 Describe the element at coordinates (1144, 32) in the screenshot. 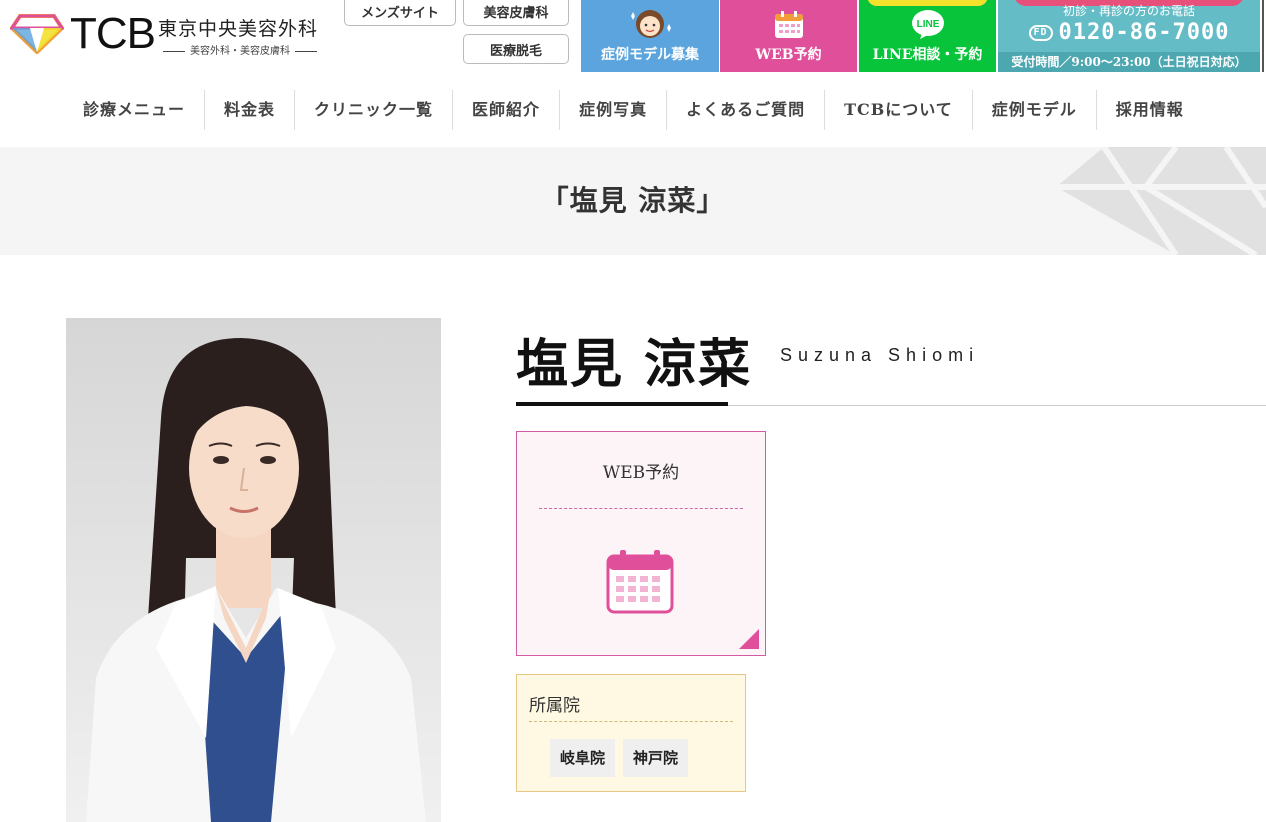

I see `phone-number-text: 0120-86-7000` at that location.